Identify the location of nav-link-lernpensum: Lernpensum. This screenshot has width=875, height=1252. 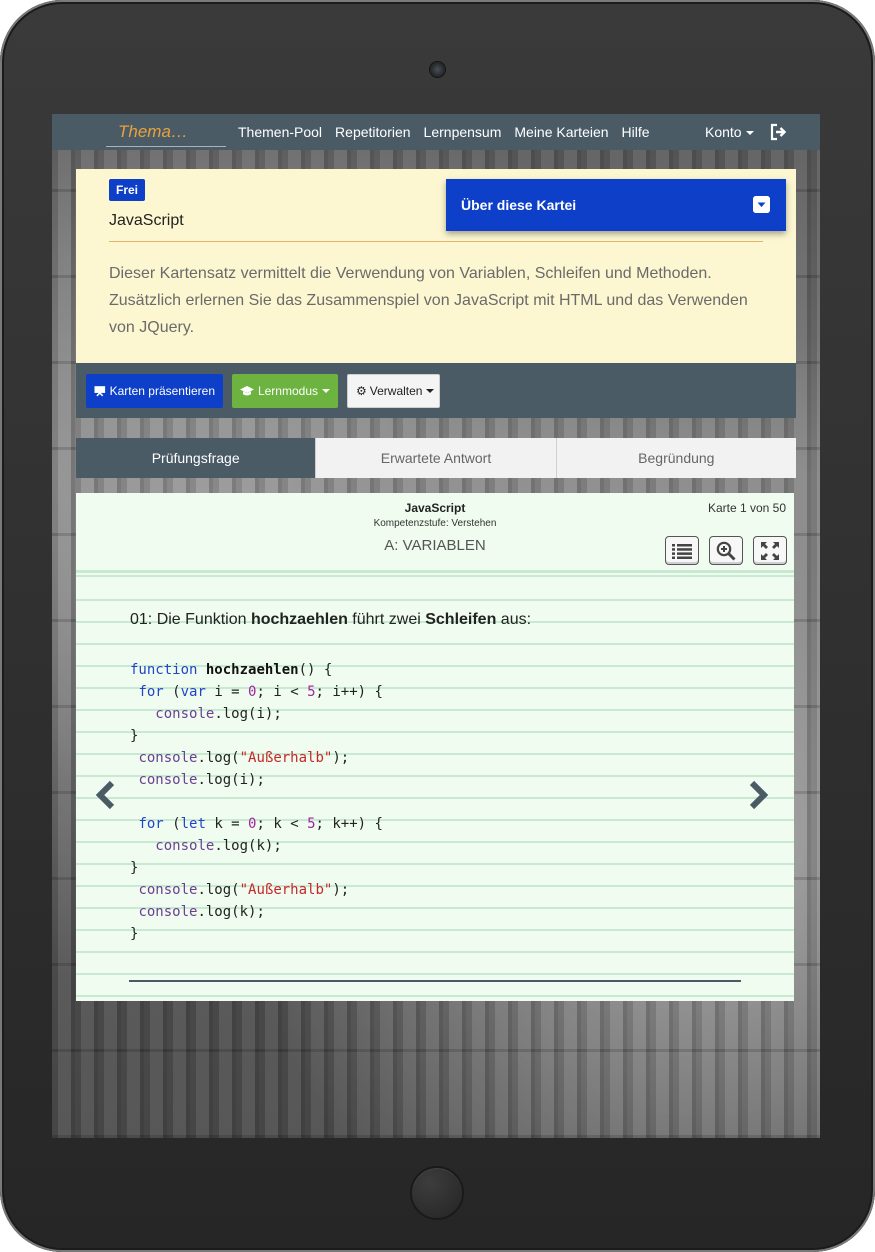
(463, 132).